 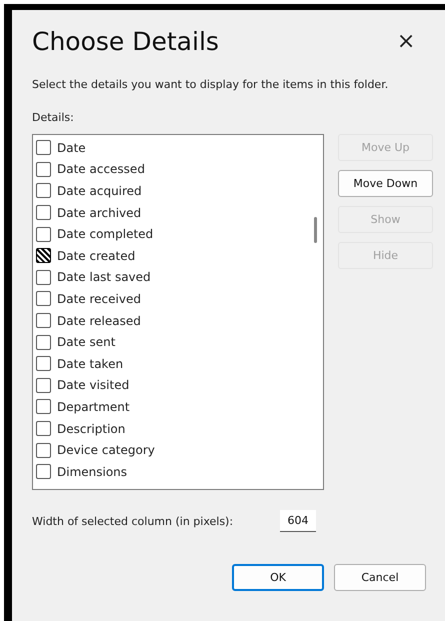 What do you see at coordinates (171, 321) in the screenshot?
I see `details-item: Date released` at bounding box center [171, 321].